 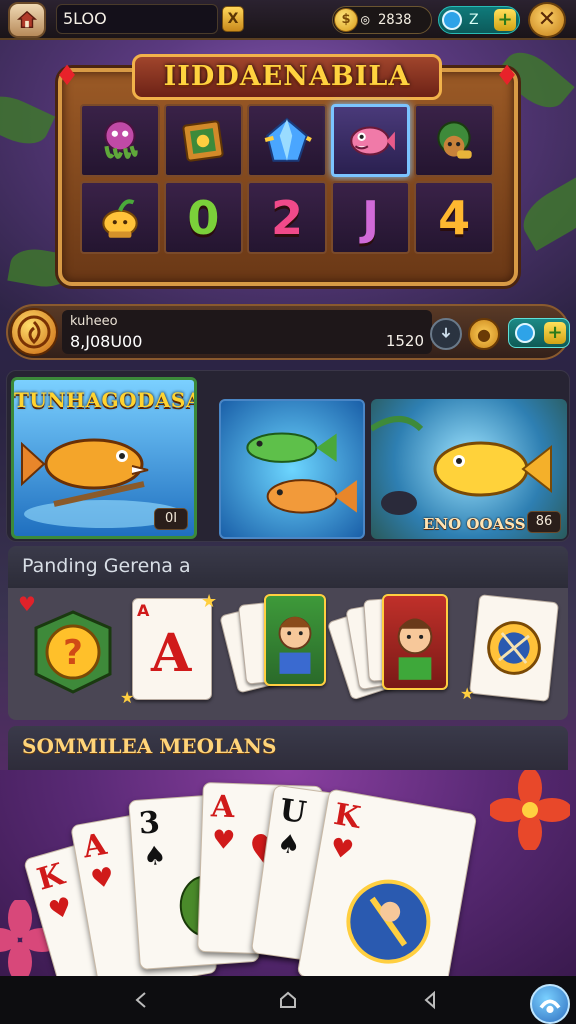 I want to click on reel-symbol-octopus, so click(x=120, y=140).